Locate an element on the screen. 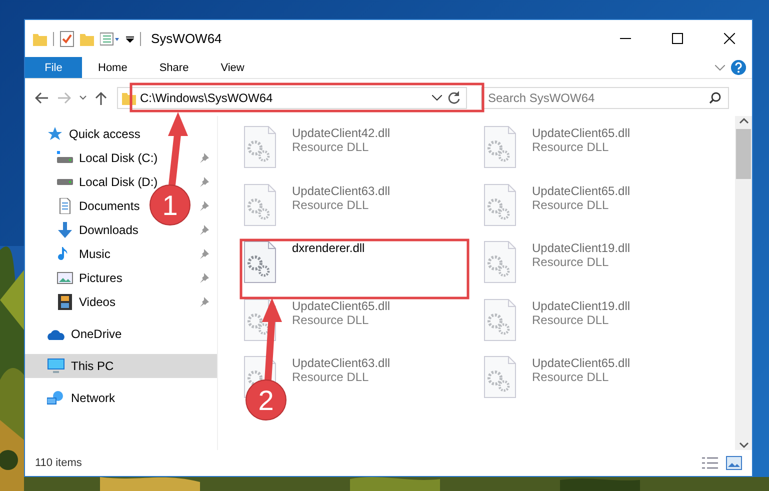 The width and height of the screenshot is (769, 491). file-menu: File is located at coordinates (53, 67).